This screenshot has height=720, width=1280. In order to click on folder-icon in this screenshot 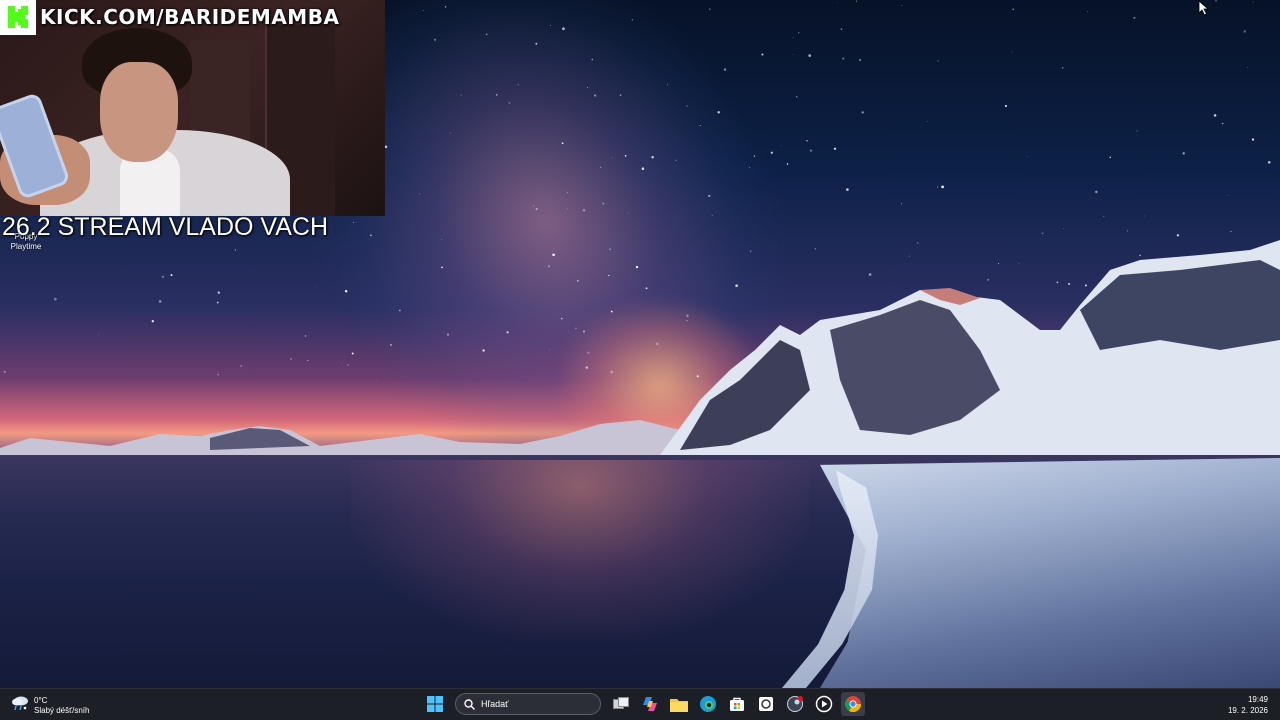, I will do `click(679, 705)`.